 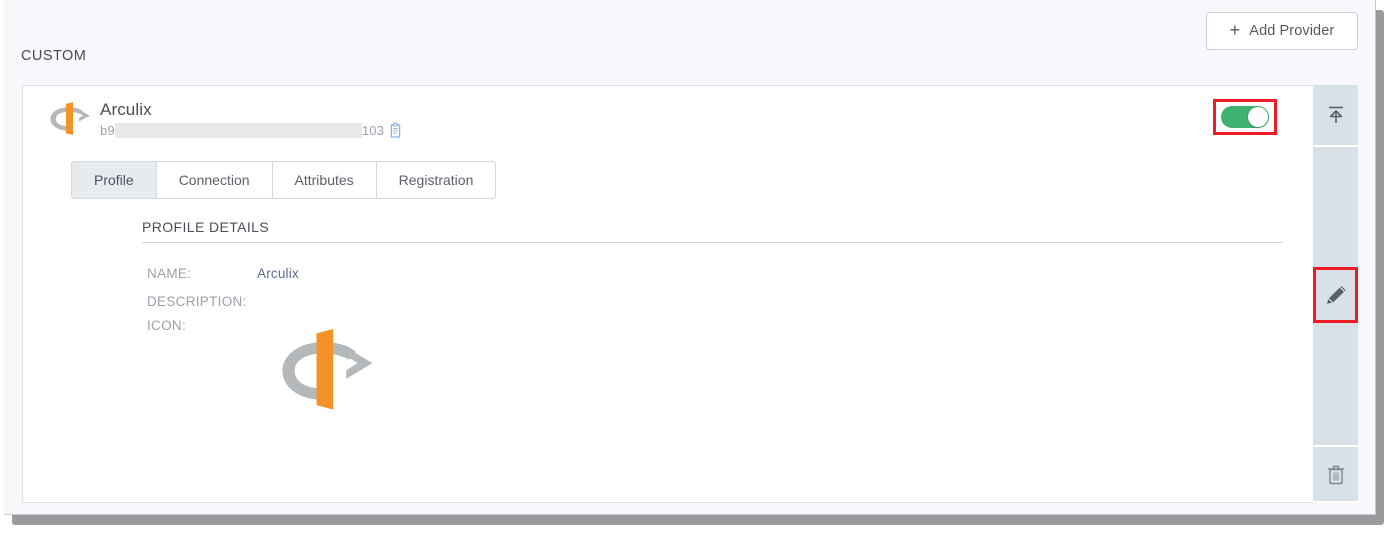 I want to click on upload-provider-button, so click(x=1335, y=116).